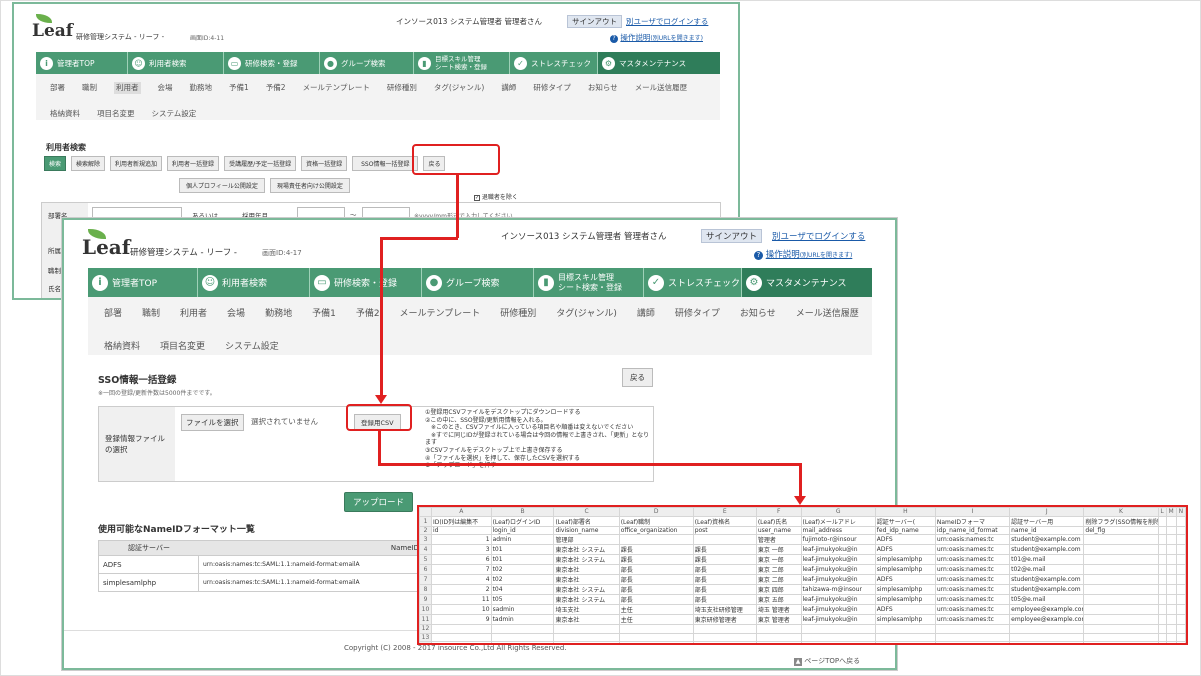  Describe the element at coordinates (697, 314) in the screenshot. I see `subnav-training-kind: 研修タイプ` at that location.